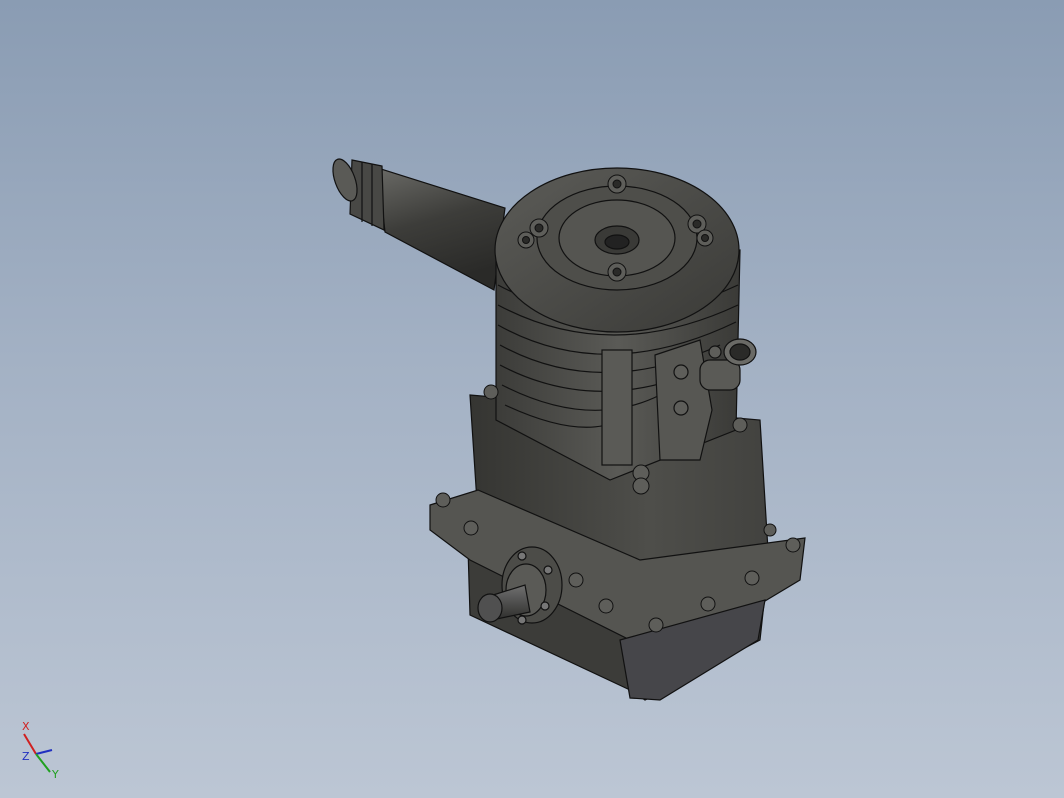  What do you see at coordinates (43, 763) in the screenshot?
I see `y-axis-line` at bounding box center [43, 763].